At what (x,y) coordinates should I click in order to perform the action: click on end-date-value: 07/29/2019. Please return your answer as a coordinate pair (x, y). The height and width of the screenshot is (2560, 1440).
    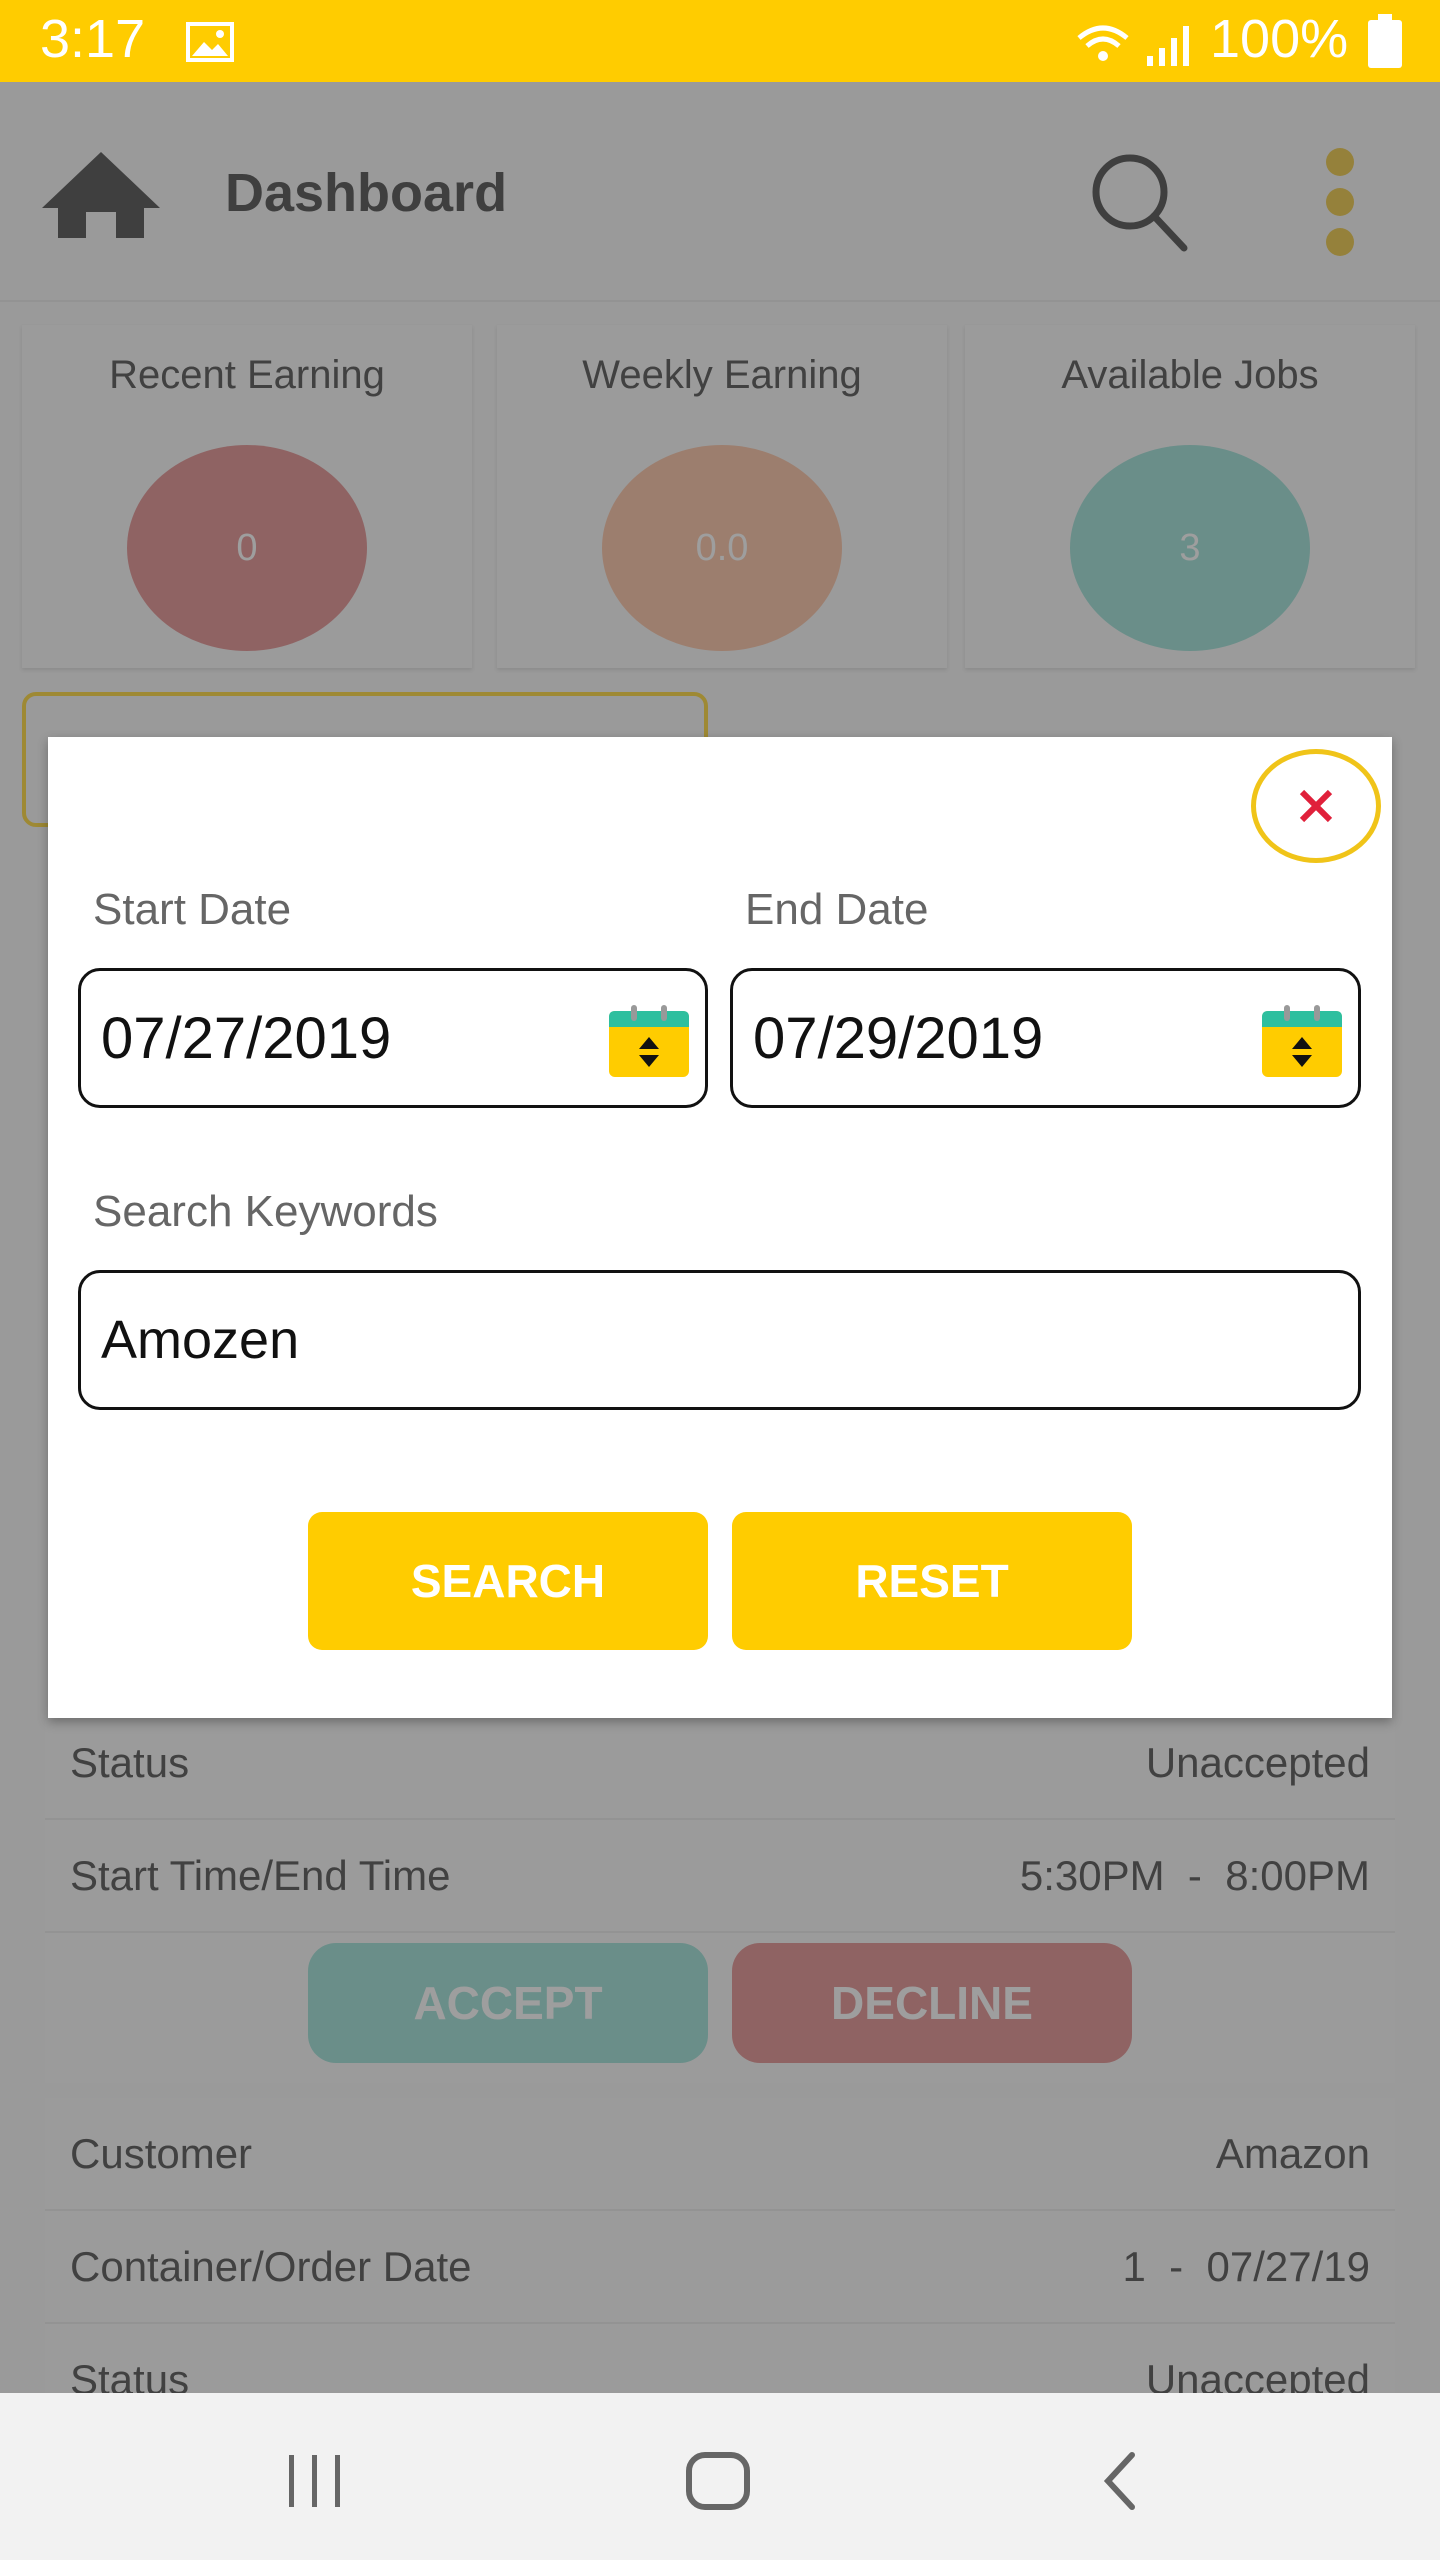
    Looking at the image, I should click on (898, 1038).